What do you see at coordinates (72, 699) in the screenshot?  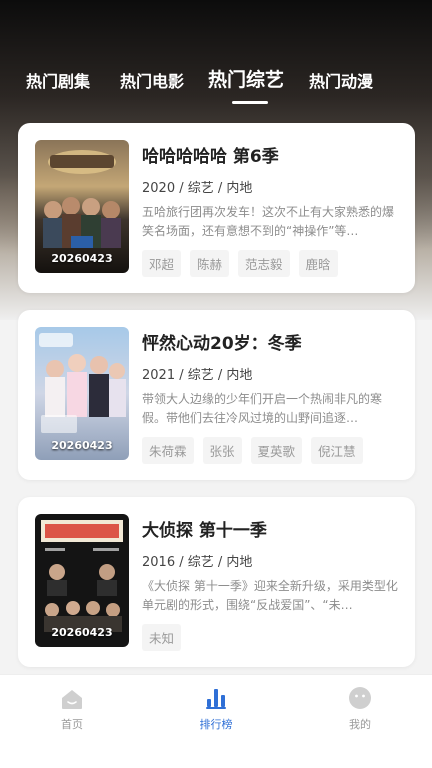 I see `home-icon` at bounding box center [72, 699].